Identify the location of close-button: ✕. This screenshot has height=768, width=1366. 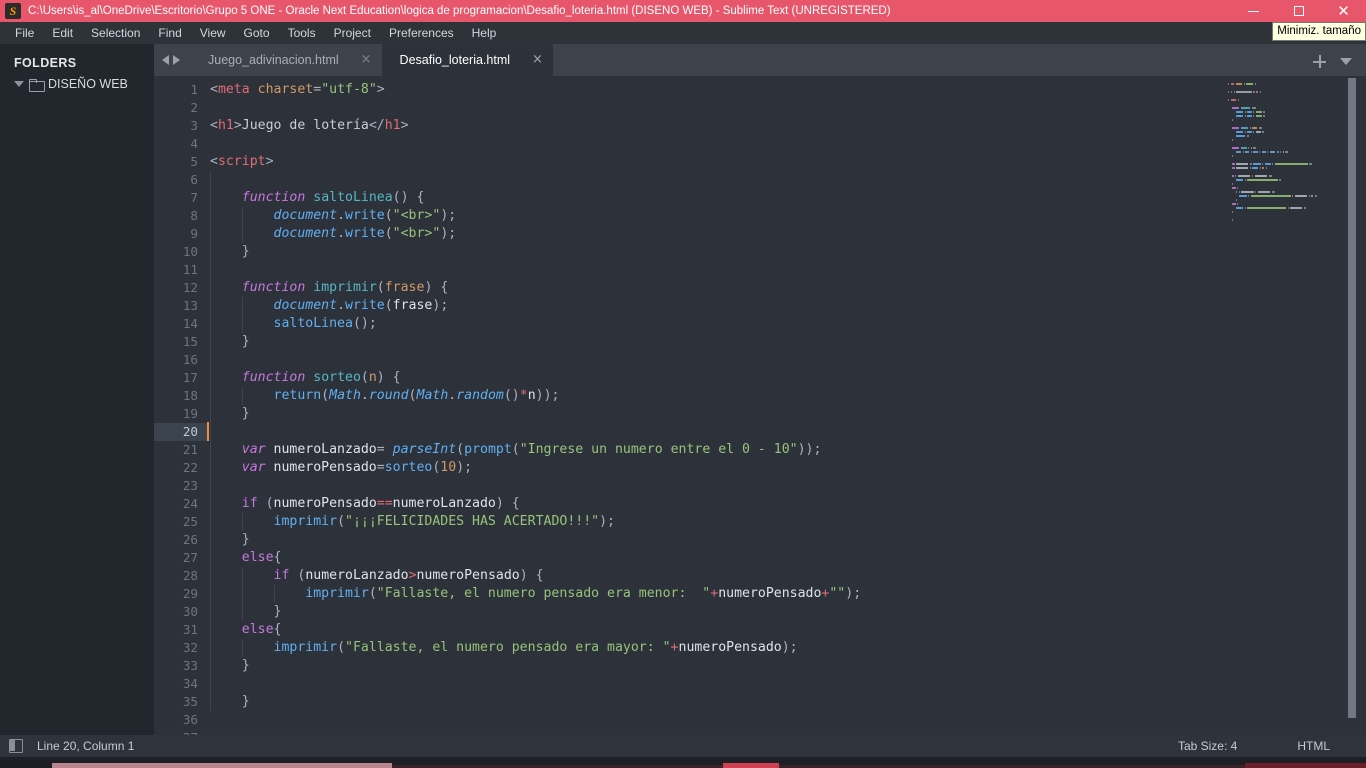
(1343, 11).